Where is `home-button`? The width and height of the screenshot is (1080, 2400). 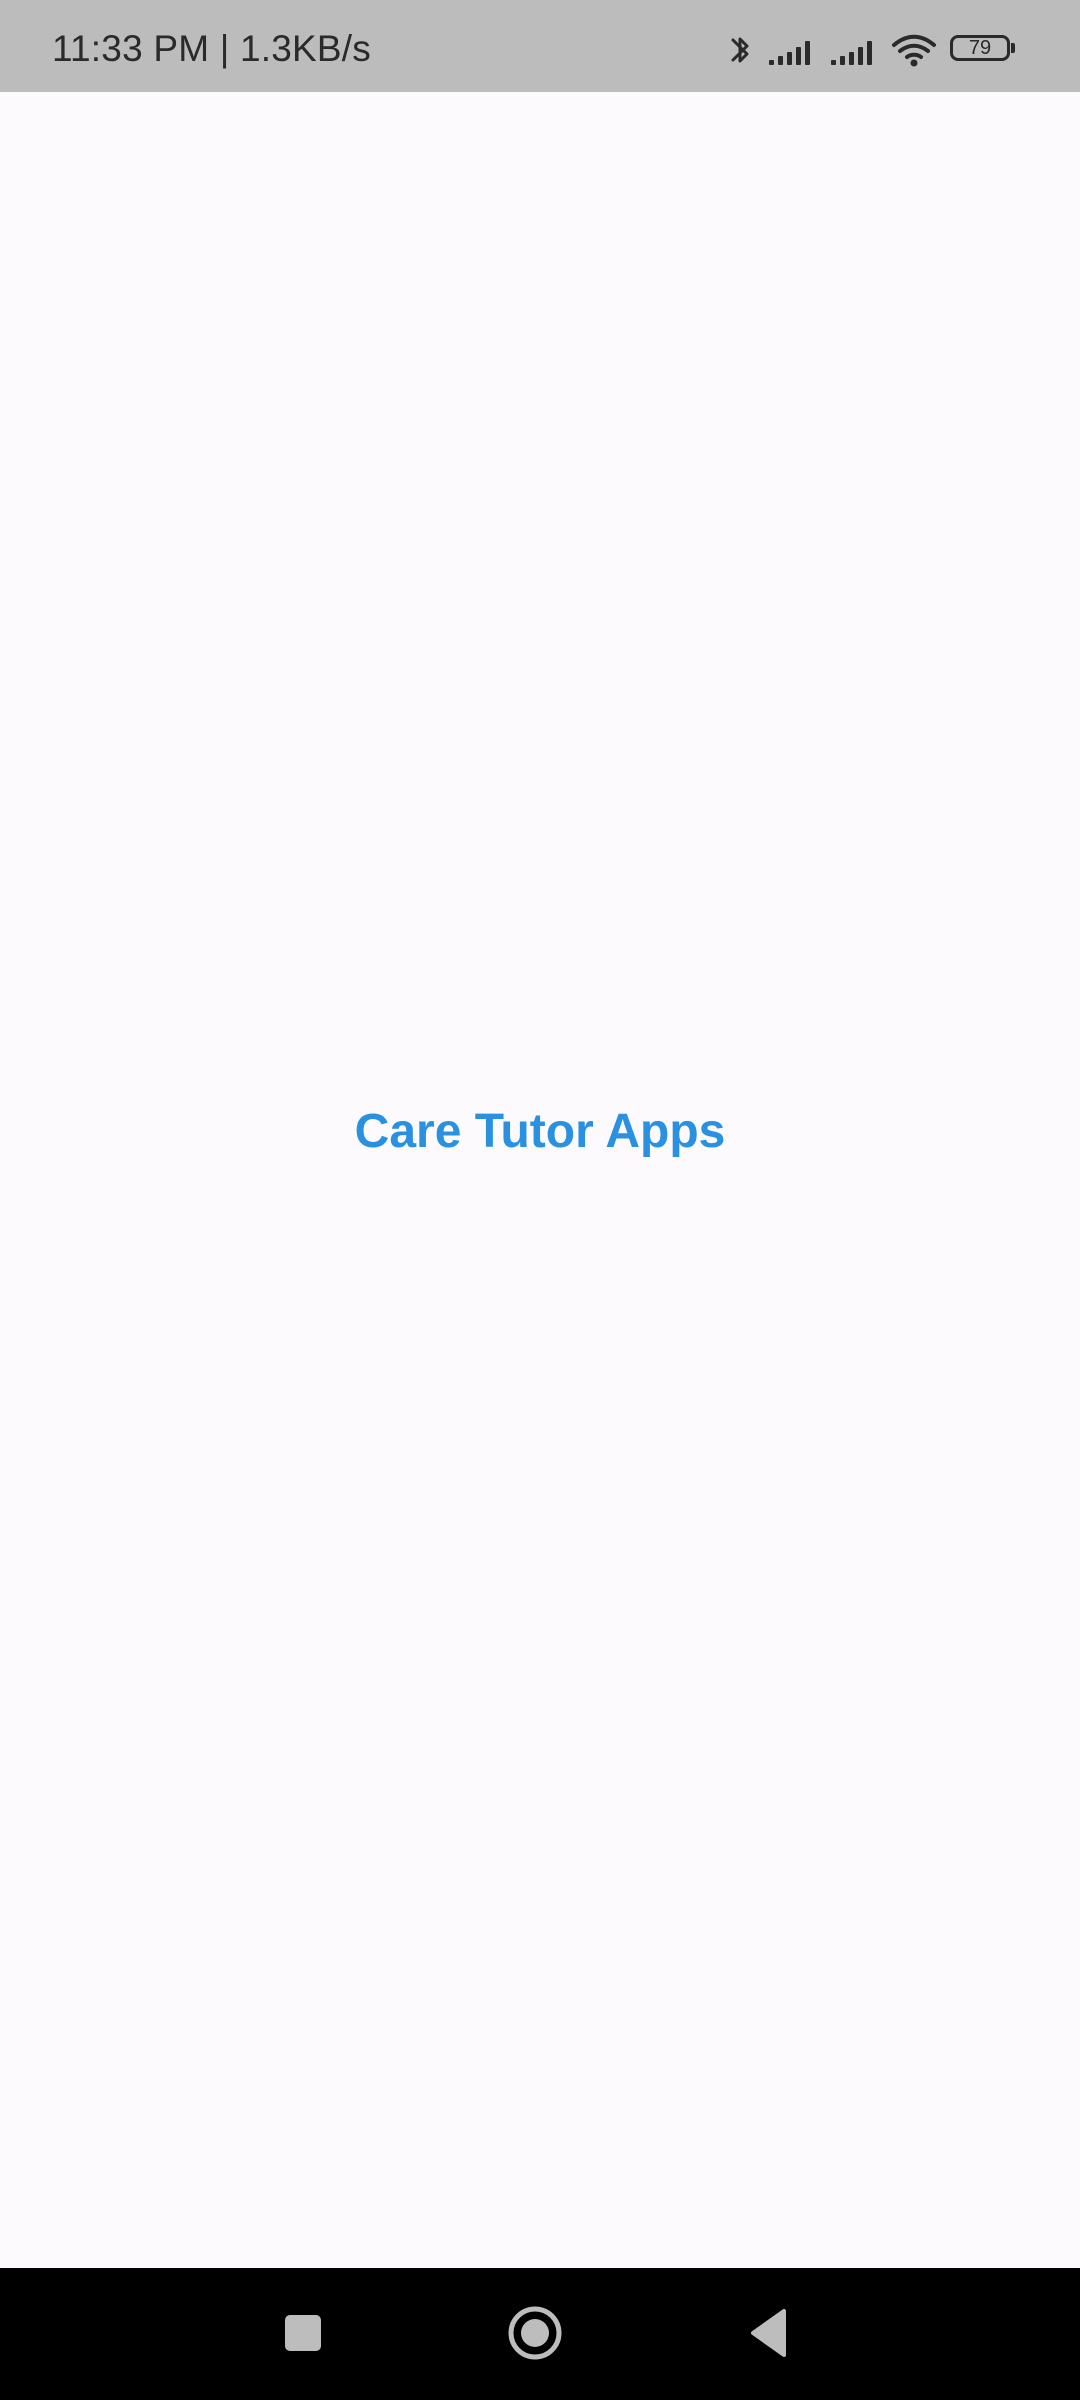
home-button is located at coordinates (535, 2334).